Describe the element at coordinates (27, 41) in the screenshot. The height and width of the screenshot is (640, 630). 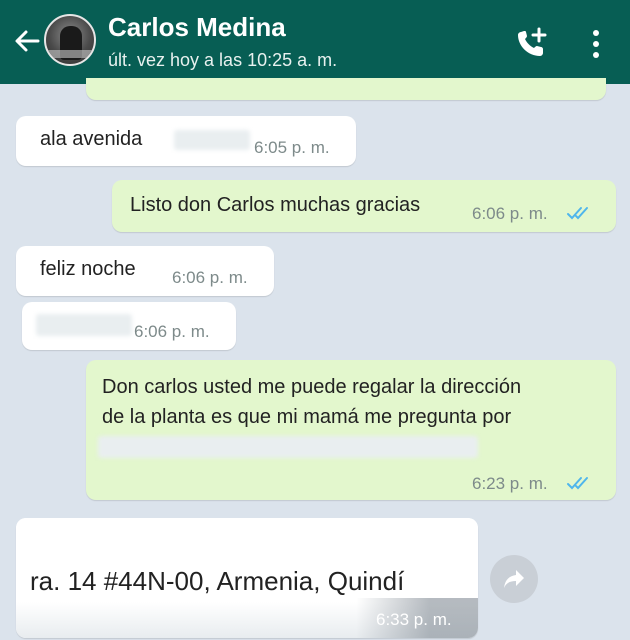
I see `back-arrow-icon` at that location.